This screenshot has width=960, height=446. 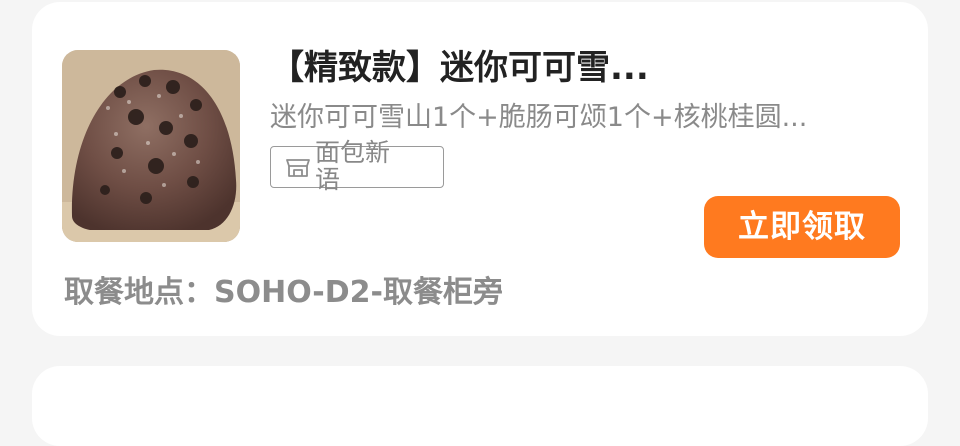 I want to click on pickup-location: 取餐地点：SOHO-D2-取餐柜旁, so click(x=283, y=292).